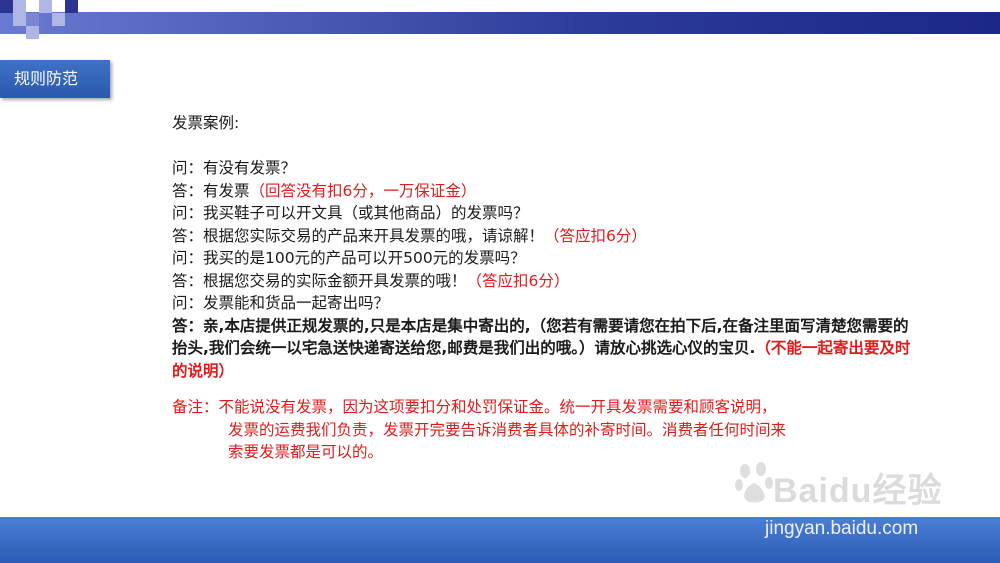 The height and width of the screenshot is (563, 1000). I want to click on watermark-url: jingyan.baidu.com, so click(842, 528).